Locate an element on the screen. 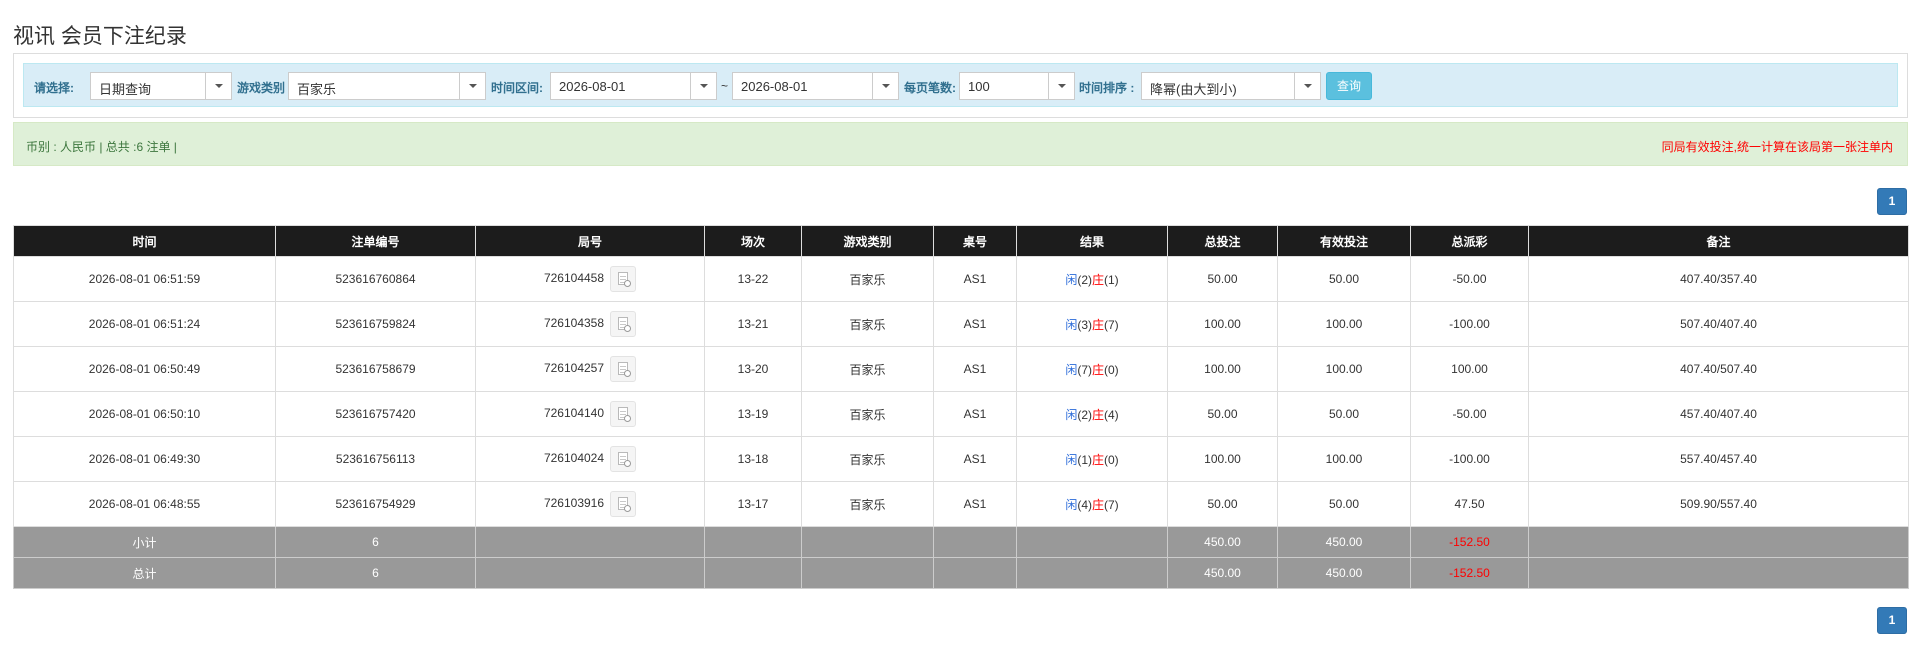  subtotal-count: 6 is located at coordinates (375, 542).